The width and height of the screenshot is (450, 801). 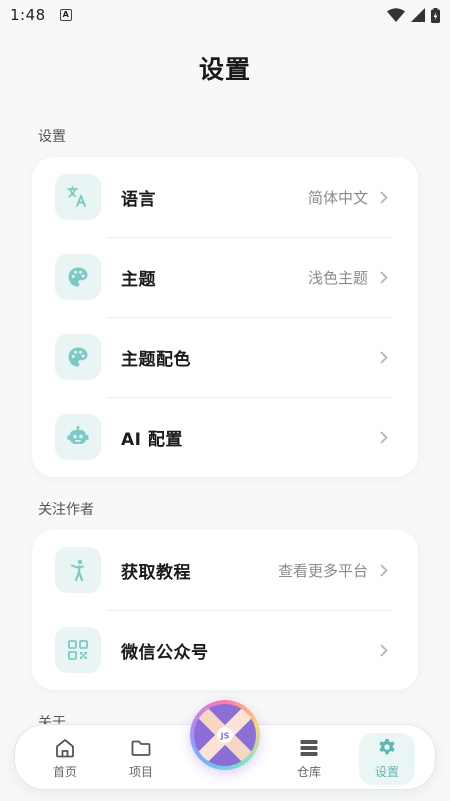 What do you see at coordinates (225, 650) in the screenshot?
I see `follow-row-wechat: 微信公众号` at bounding box center [225, 650].